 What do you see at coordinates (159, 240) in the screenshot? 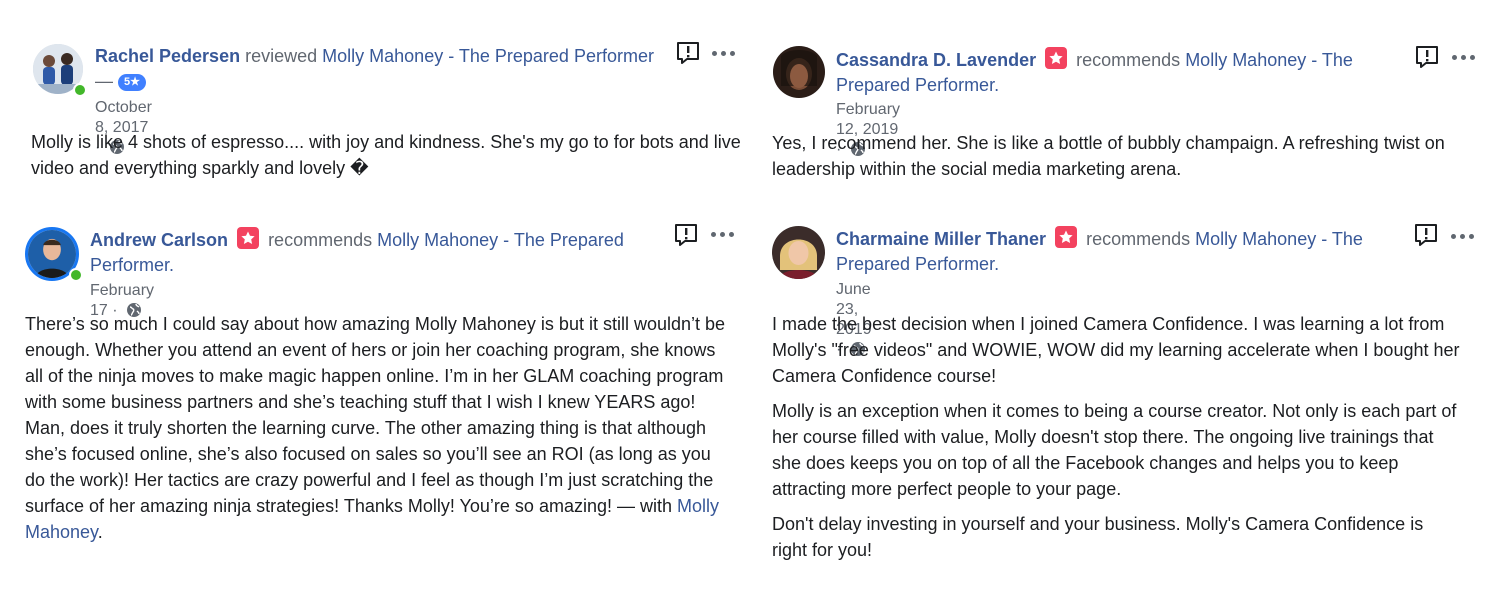
I see `author-name: Andrew Carlson` at bounding box center [159, 240].